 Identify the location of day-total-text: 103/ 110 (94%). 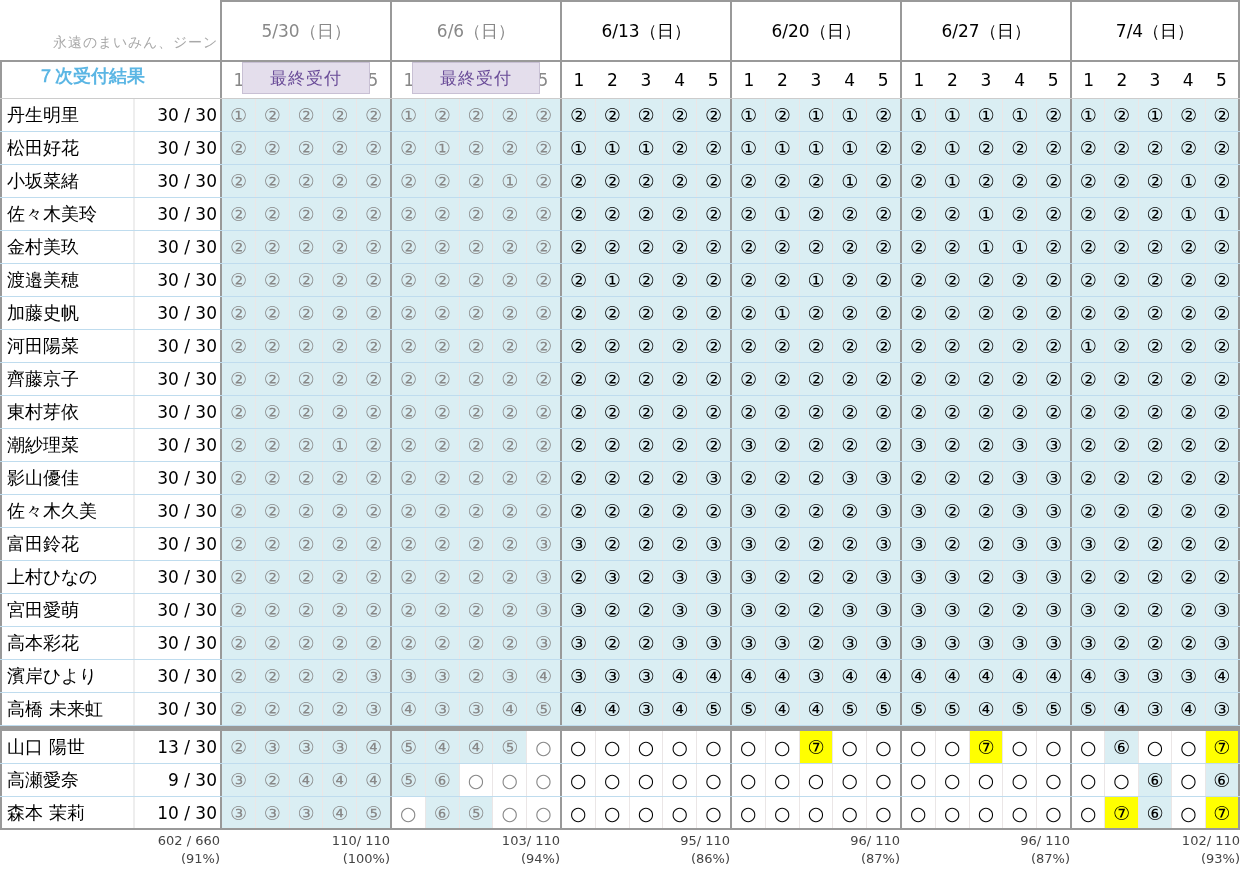
(530, 850).